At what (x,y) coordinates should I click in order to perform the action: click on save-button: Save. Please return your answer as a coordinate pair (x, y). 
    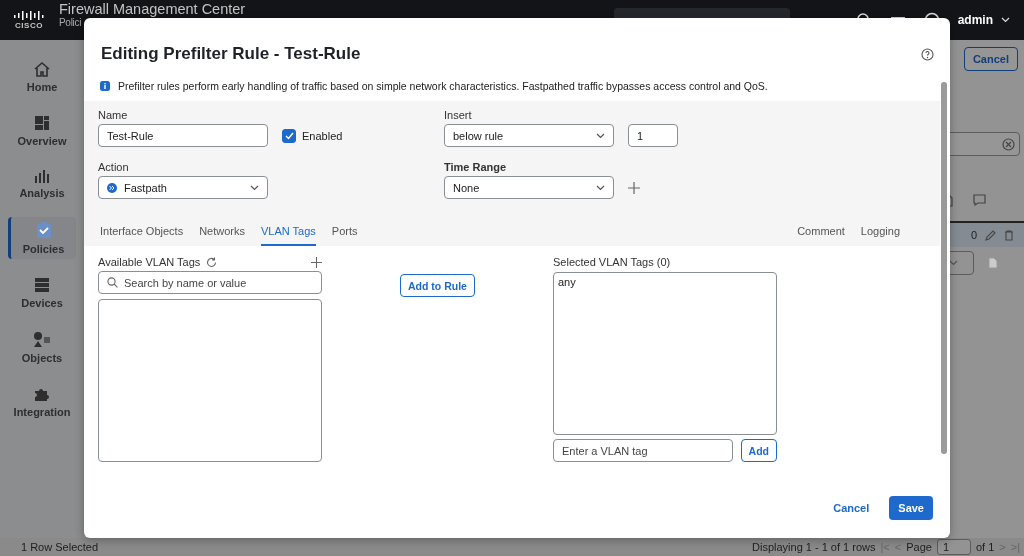
    Looking at the image, I should click on (911, 508).